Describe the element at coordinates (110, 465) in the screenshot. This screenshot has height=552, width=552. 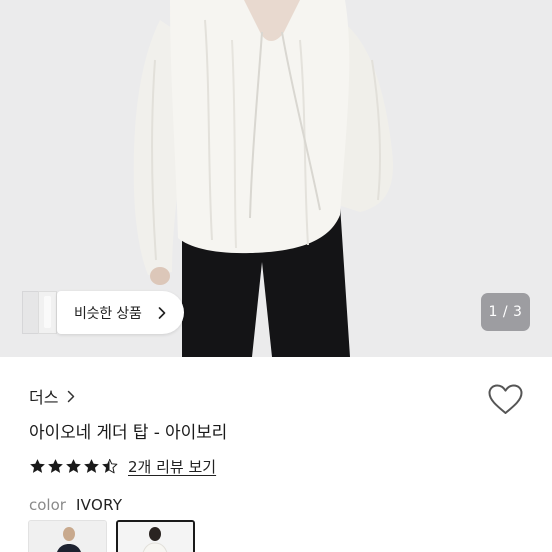
I see `star-half-icon` at that location.